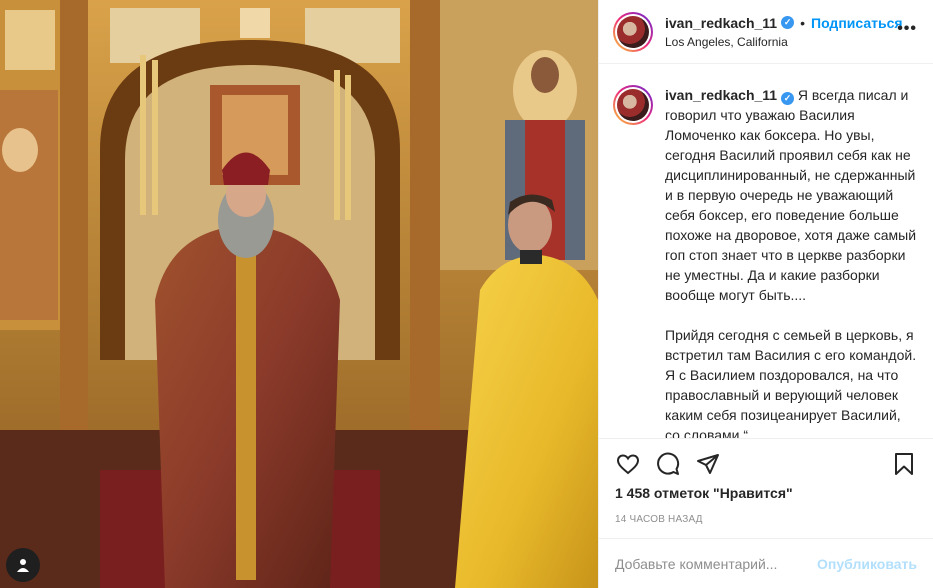 This screenshot has width=933, height=588. Describe the element at coordinates (857, 23) in the screenshot. I see `follow-button: Подписаться` at that location.